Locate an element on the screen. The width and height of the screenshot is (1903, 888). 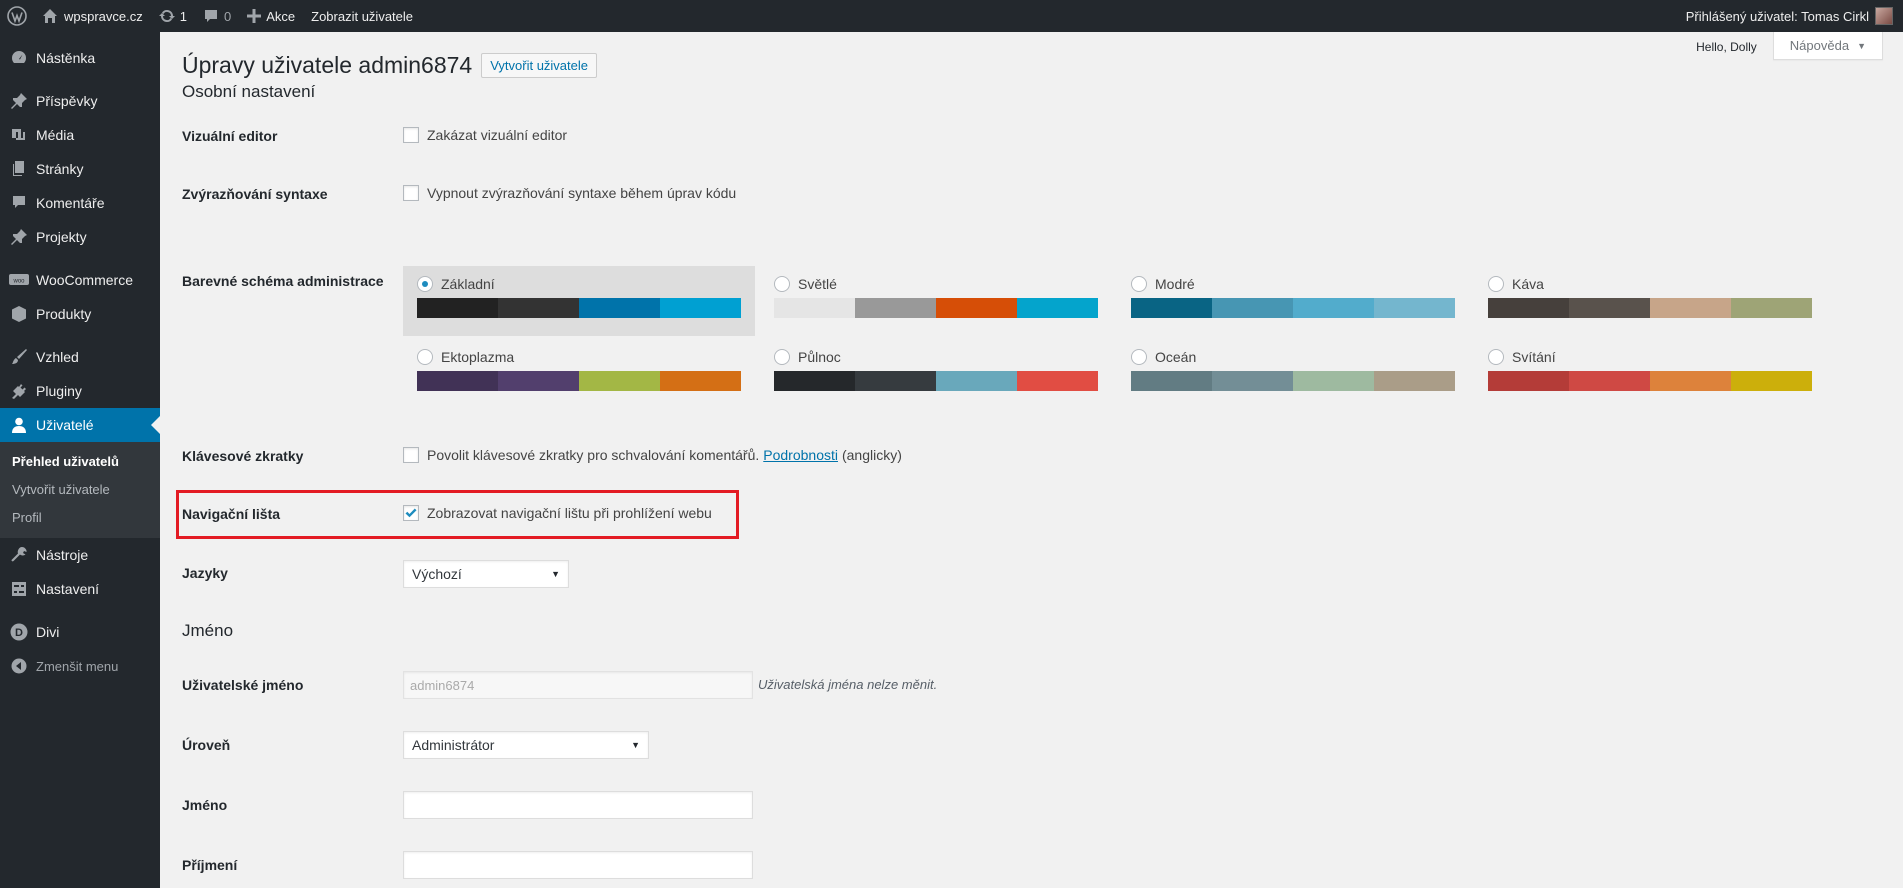
view-user-link: Zobrazit uživatele is located at coordinates (362, 16).